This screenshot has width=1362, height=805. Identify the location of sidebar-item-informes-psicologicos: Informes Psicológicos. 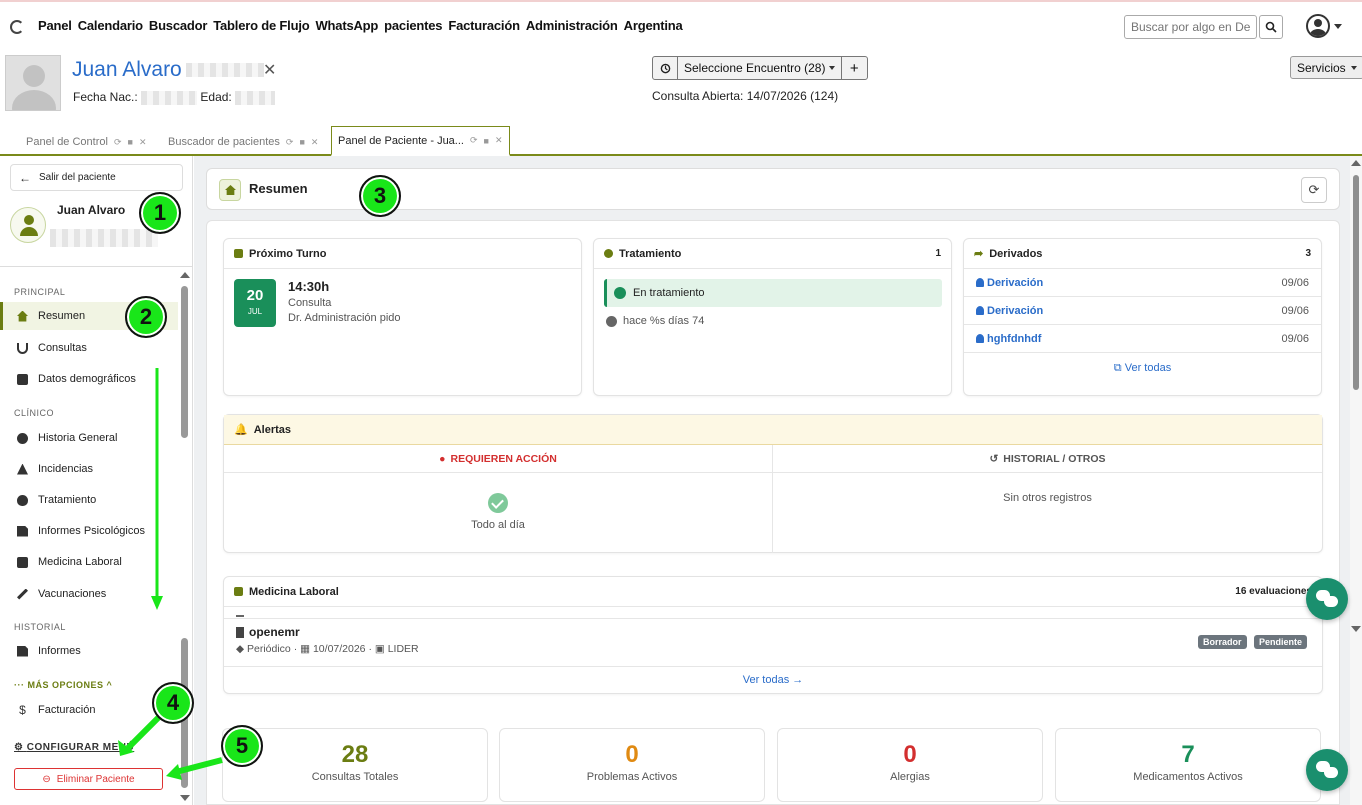
(89, 531).